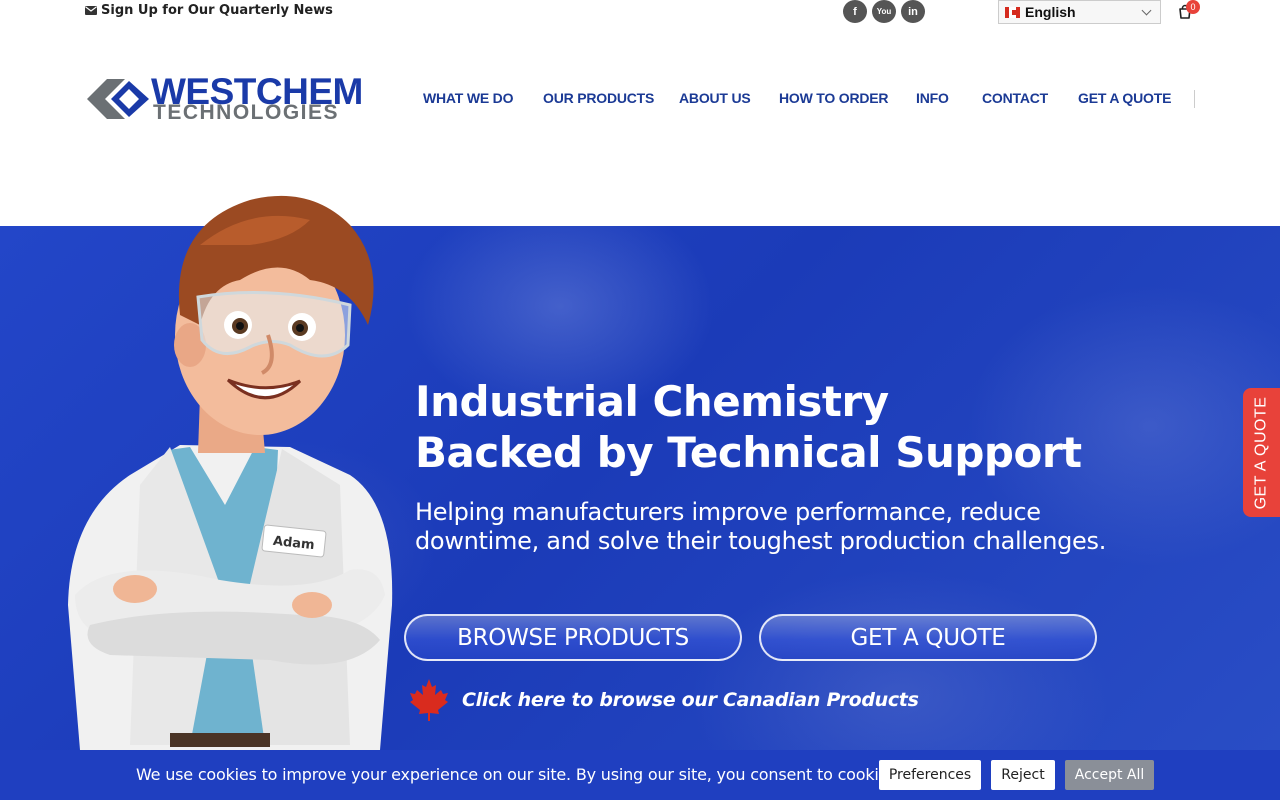  What do you see at coordinates (1079, 12) in the screenshot?
I see `language-select: English` at bounding box center [1079, 12].